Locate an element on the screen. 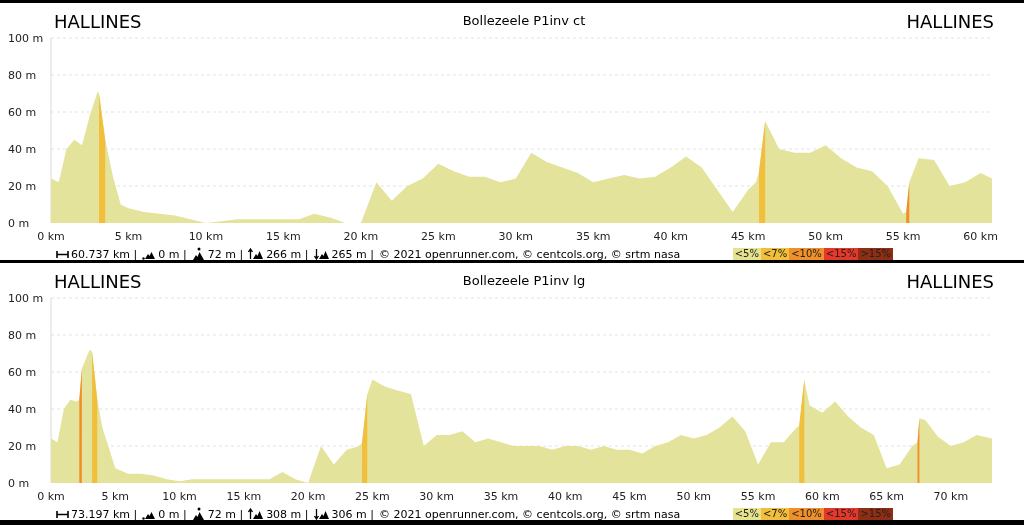 The width and height of the screenshot is (1024, 525). stat-value: 73.197 km | is located at coordinates (104, 514).